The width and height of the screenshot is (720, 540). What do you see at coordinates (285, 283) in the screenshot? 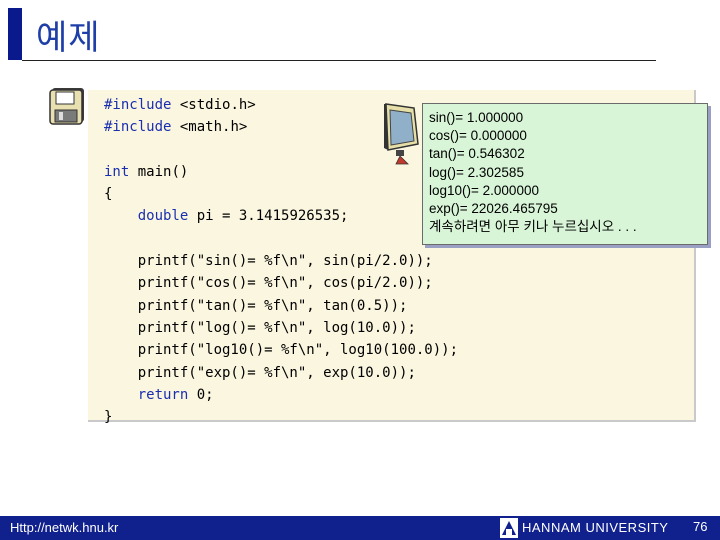
I see `code-line: printf("cos()= %f\n", cos(pi/2.0));` at bounding box center [285, 283].